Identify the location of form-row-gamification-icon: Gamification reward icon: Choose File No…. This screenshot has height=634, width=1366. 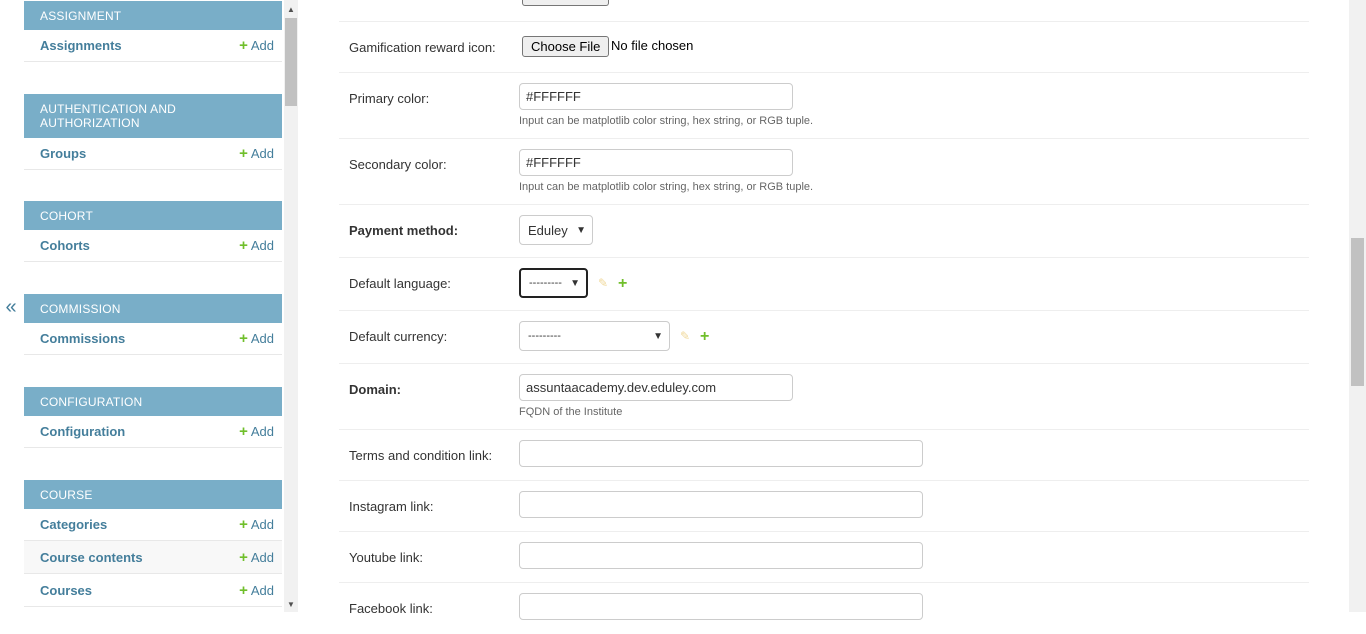
(824, 47).